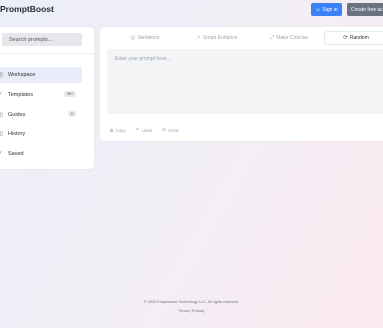  I want to click on templates-icon: ⁄, so click(0, 95).